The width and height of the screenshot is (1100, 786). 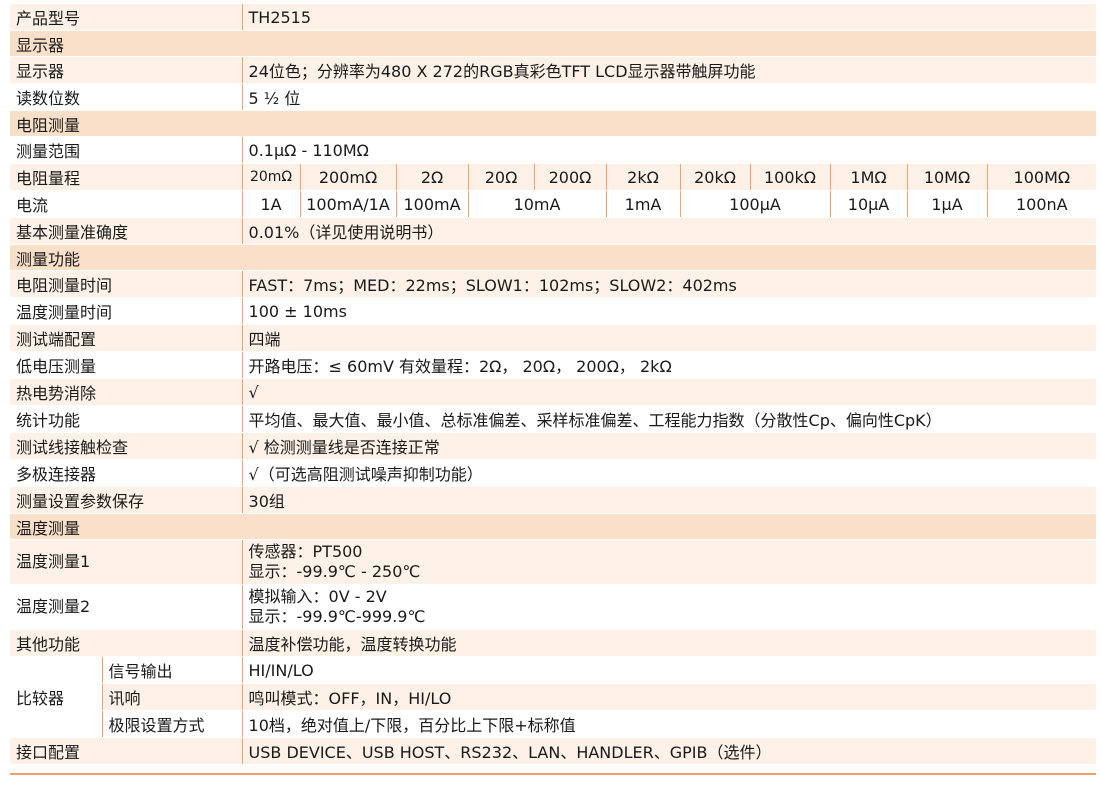 I want to click on row-temp2: 温度测量2 模拟输入：0V - 2V 显示：-99.9℃-999.9℃, so click(x=553, y=607).